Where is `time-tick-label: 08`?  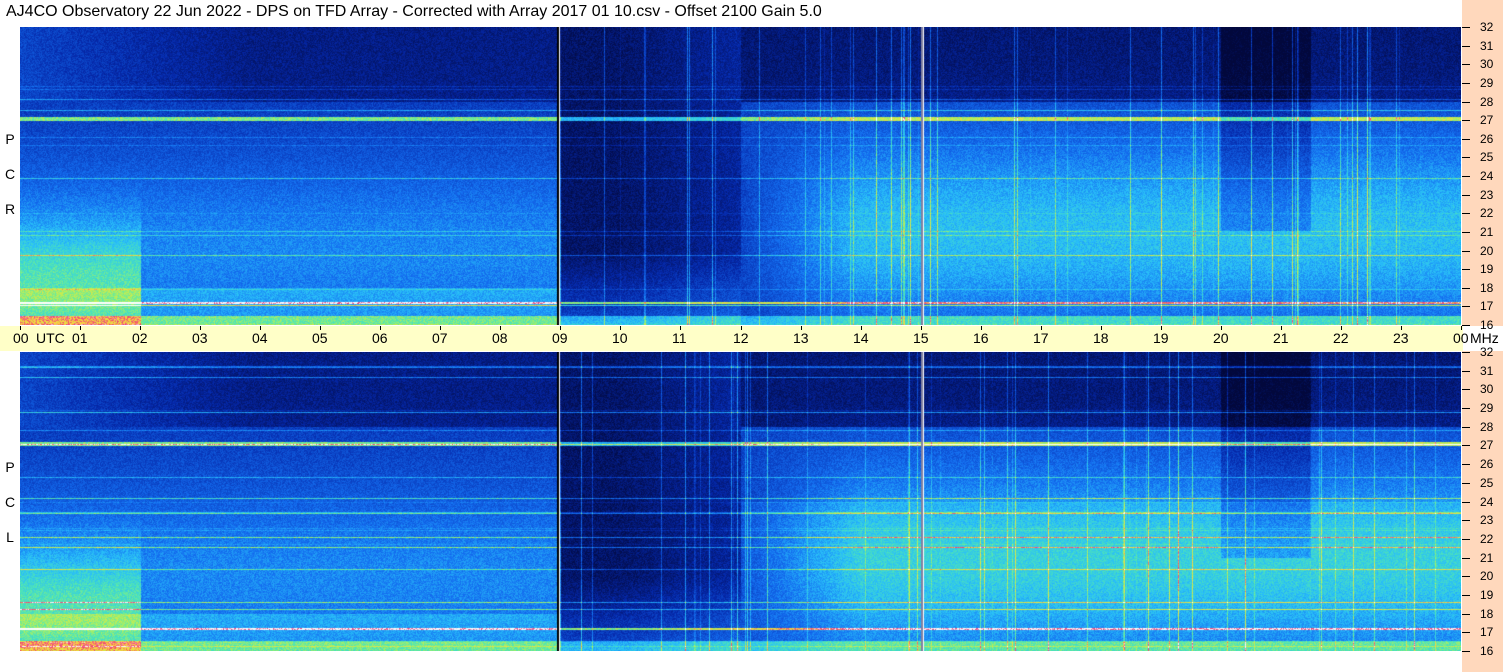 time-tick-label: 08 is located at coordinates (500, 338).